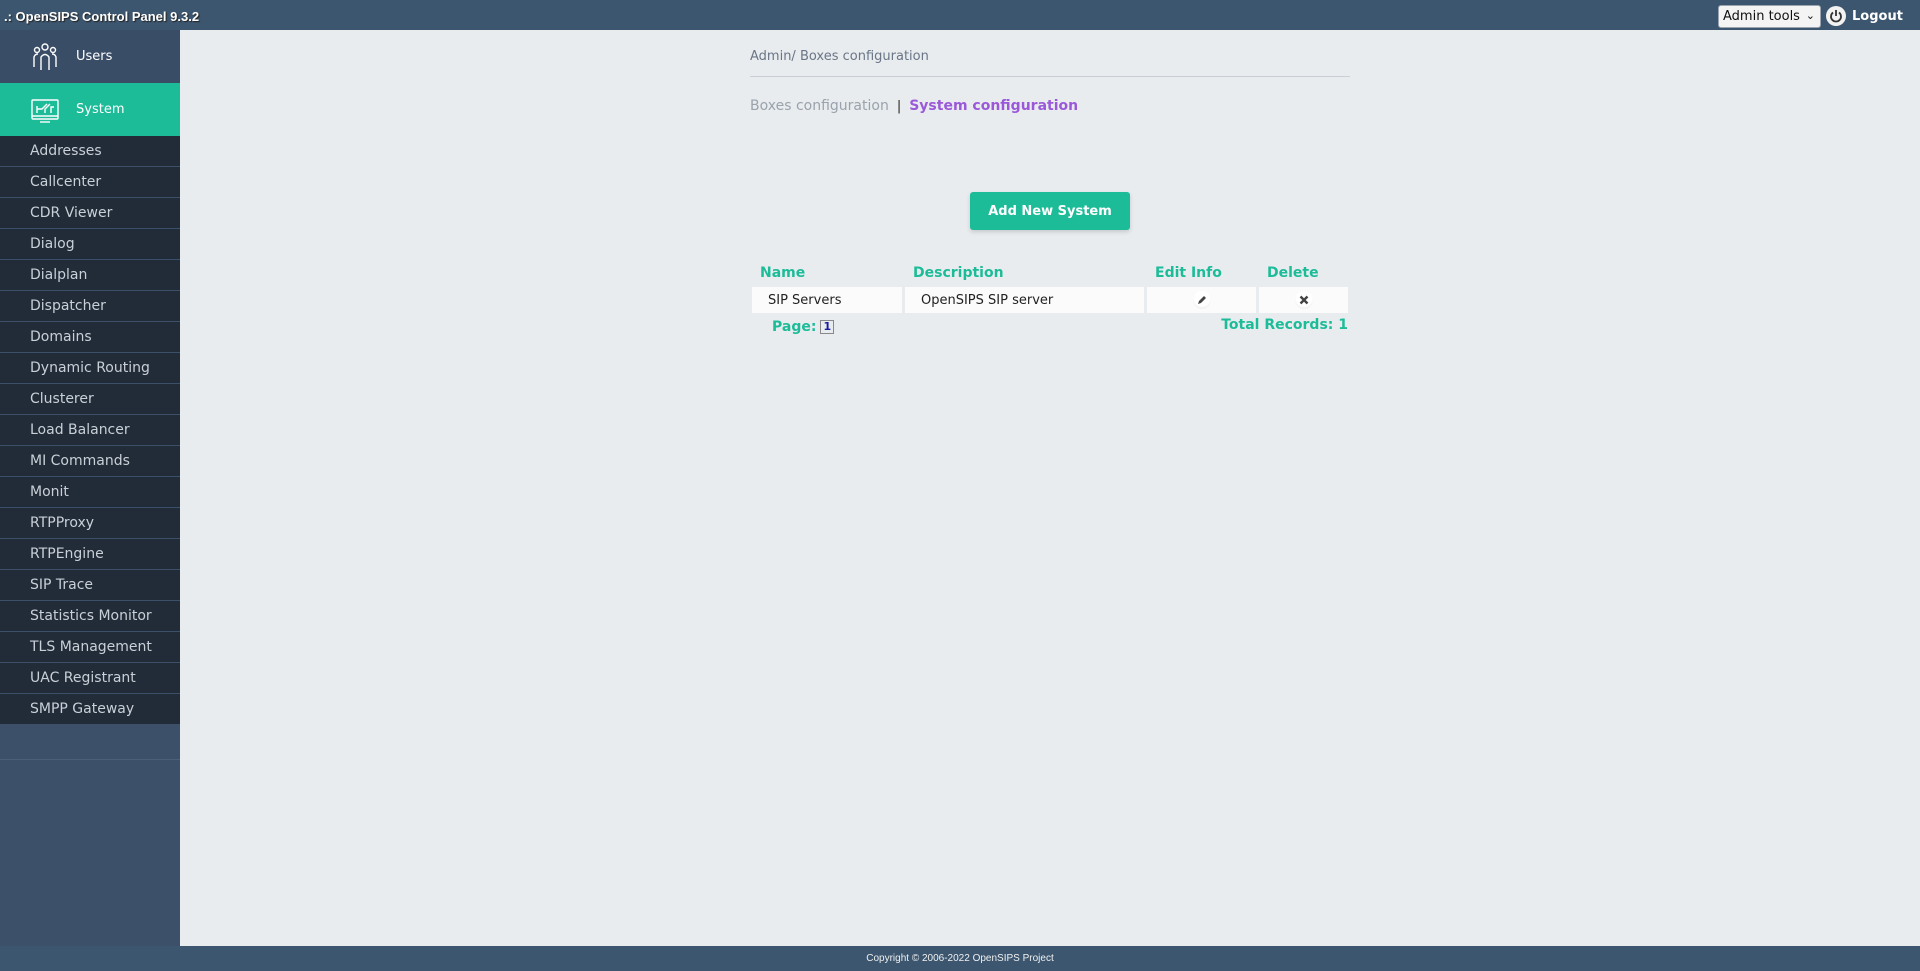 The height and width of the screenshot is (971, 1920). I want to click on pencil-icon, so click(1201, 300).